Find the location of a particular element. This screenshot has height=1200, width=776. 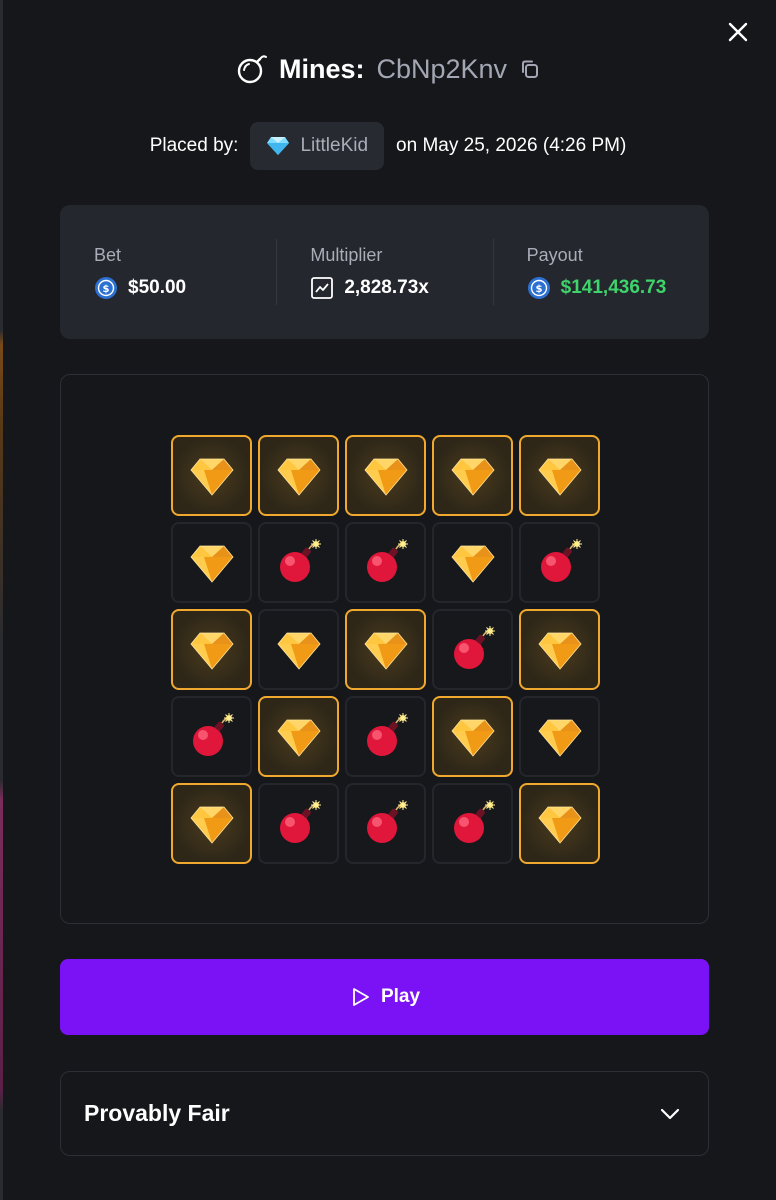

modal-title: Mines: CbNp2Knv is located at coordinates (388, 69).